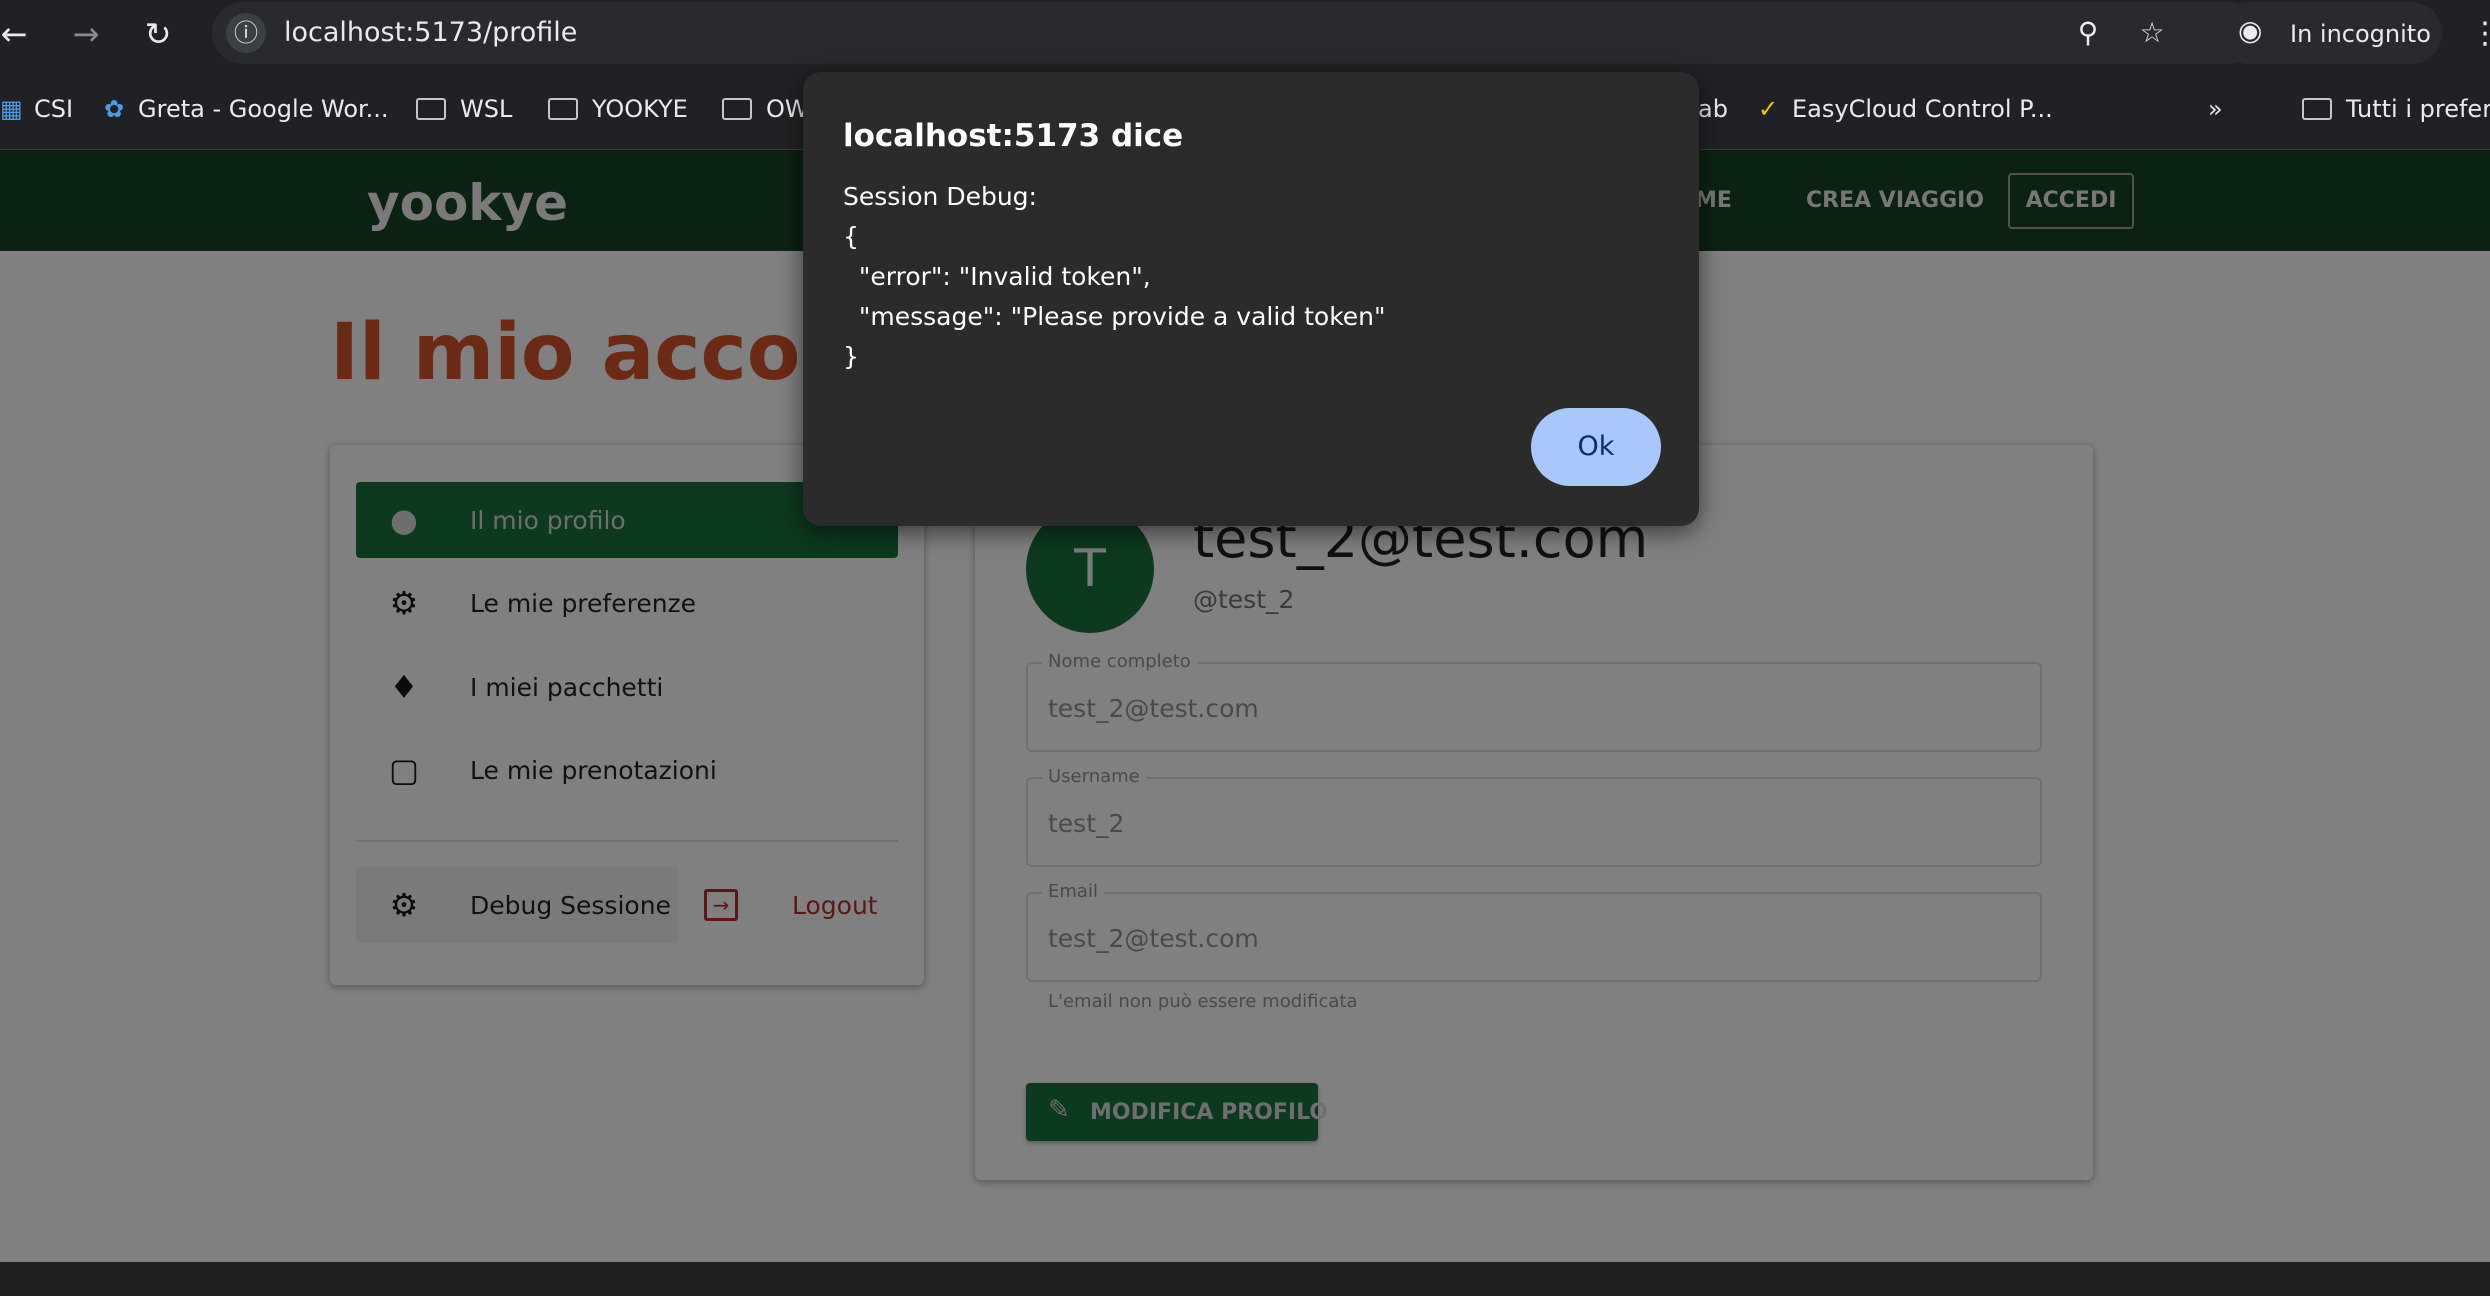 Image resolution: width=2490 pixels, height=1296 pixels. What do you see at coordinates (1153, 938) in the screenshot?
I see `email-value: test_2@test.com` at bounding box center [1153, 938].